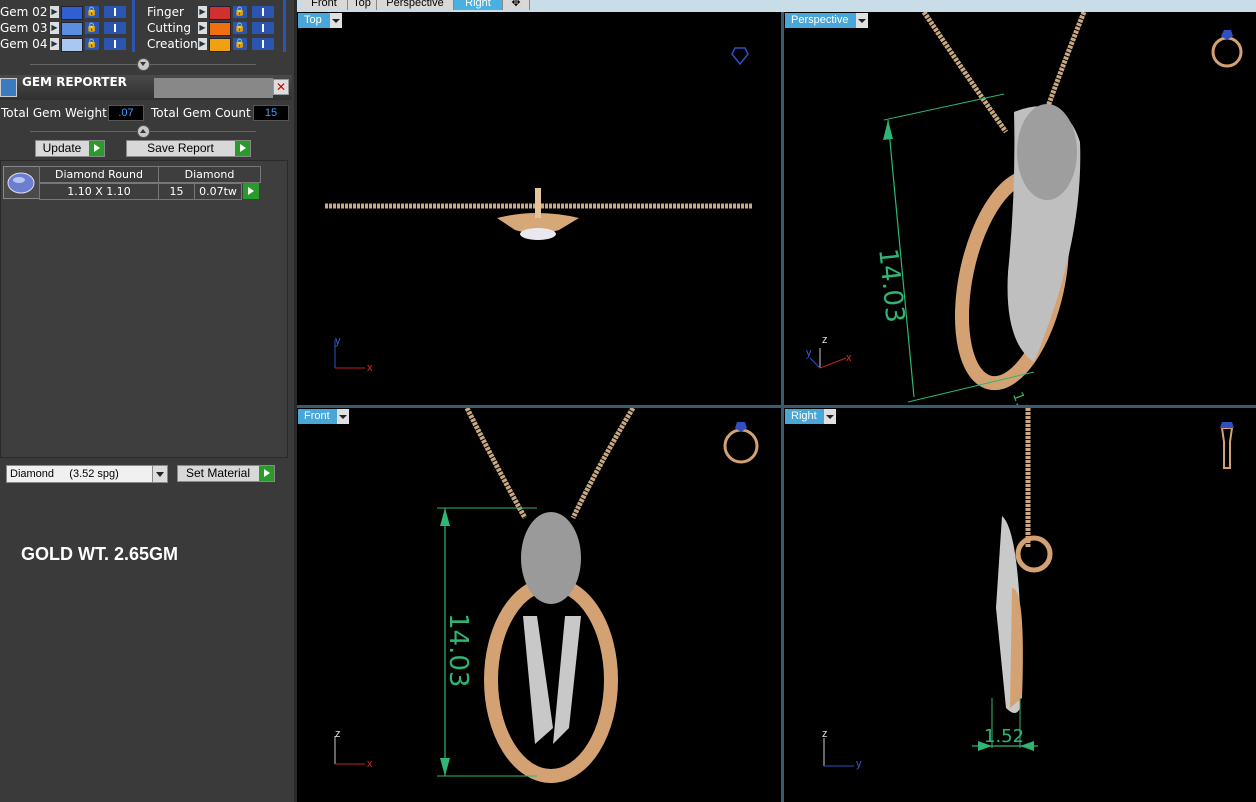 The height and width of the screenshot is (802, 1256). Describe the element at coordinates (516, 5) in the screenshot. I see `add-tab-icon: ✥` at that location.